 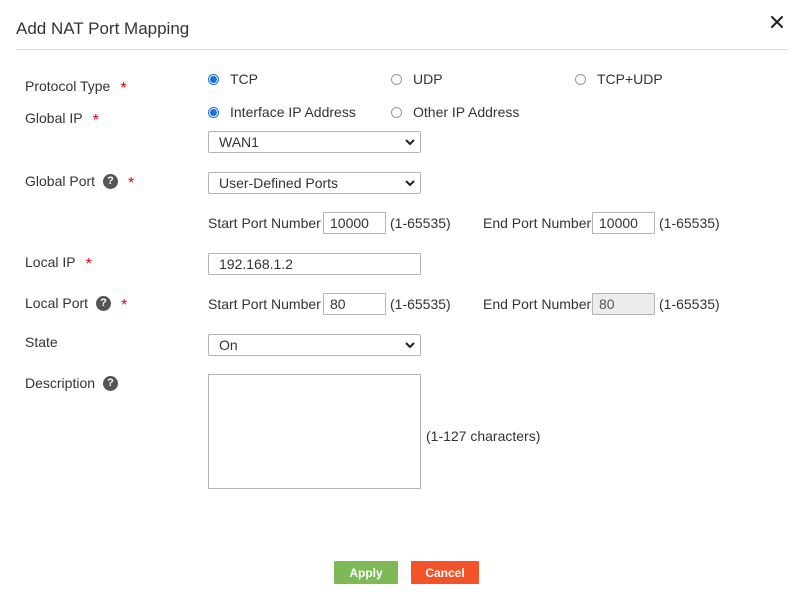 I want to click on local-start-port-label: Start Port Number, so click(x=264, y=304).